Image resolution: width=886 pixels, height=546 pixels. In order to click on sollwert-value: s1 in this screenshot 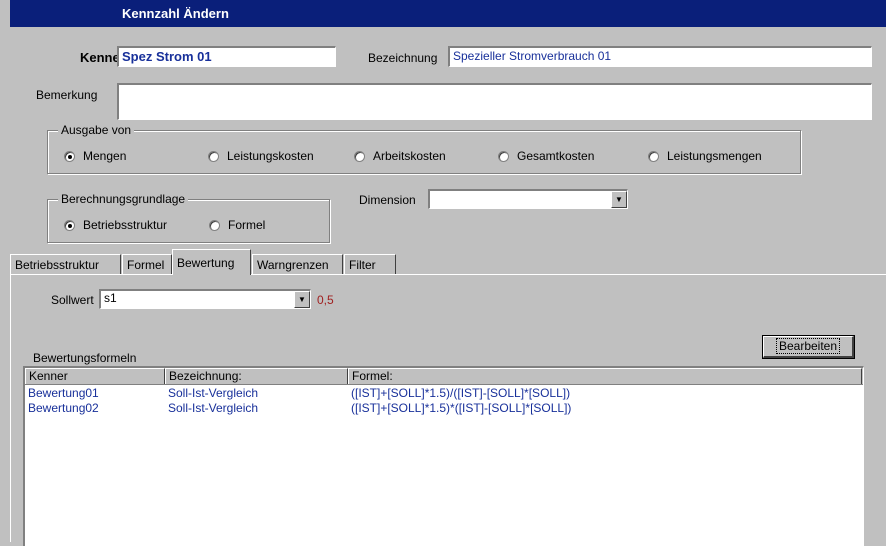, I will do `click(110, 298)`.